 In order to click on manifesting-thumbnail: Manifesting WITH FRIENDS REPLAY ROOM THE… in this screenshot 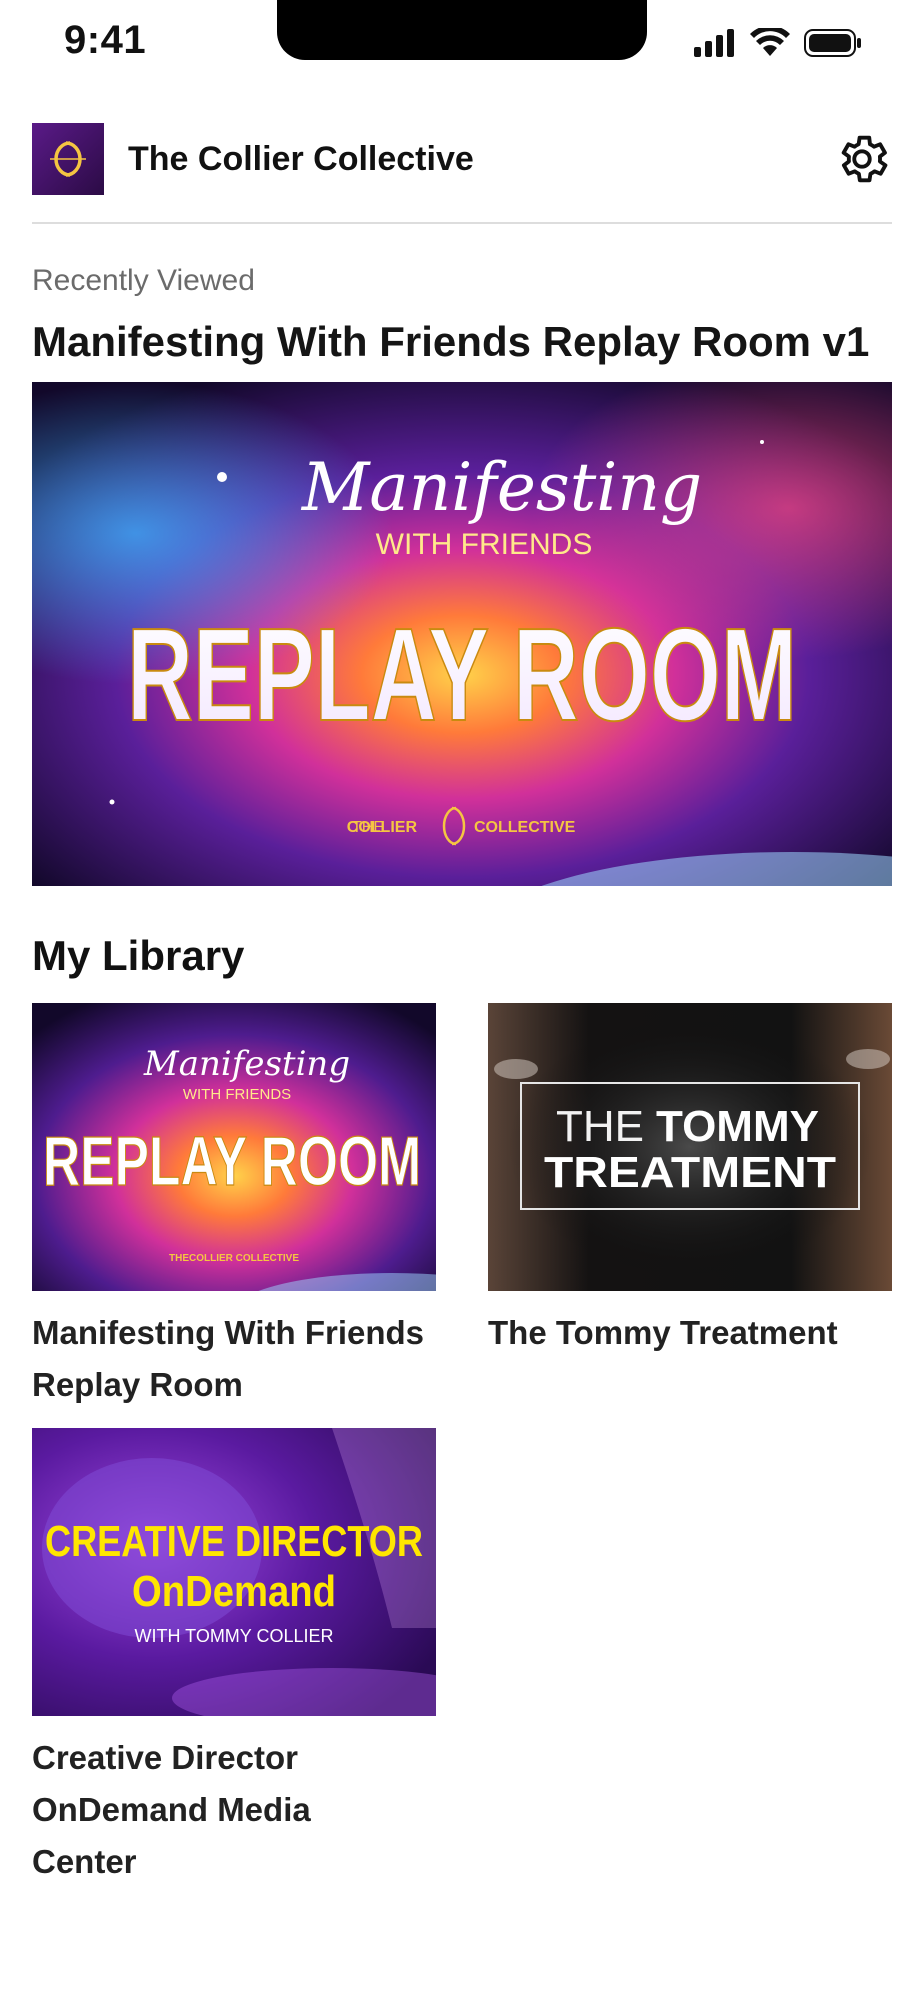, I will do `click(234, 1147)`.